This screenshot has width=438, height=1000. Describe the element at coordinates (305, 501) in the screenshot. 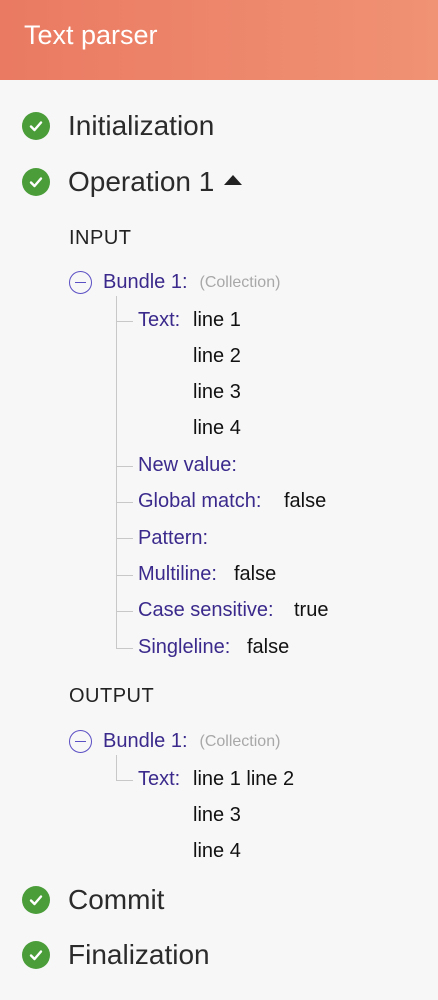

I see `input-global-match-value: false` at that location.